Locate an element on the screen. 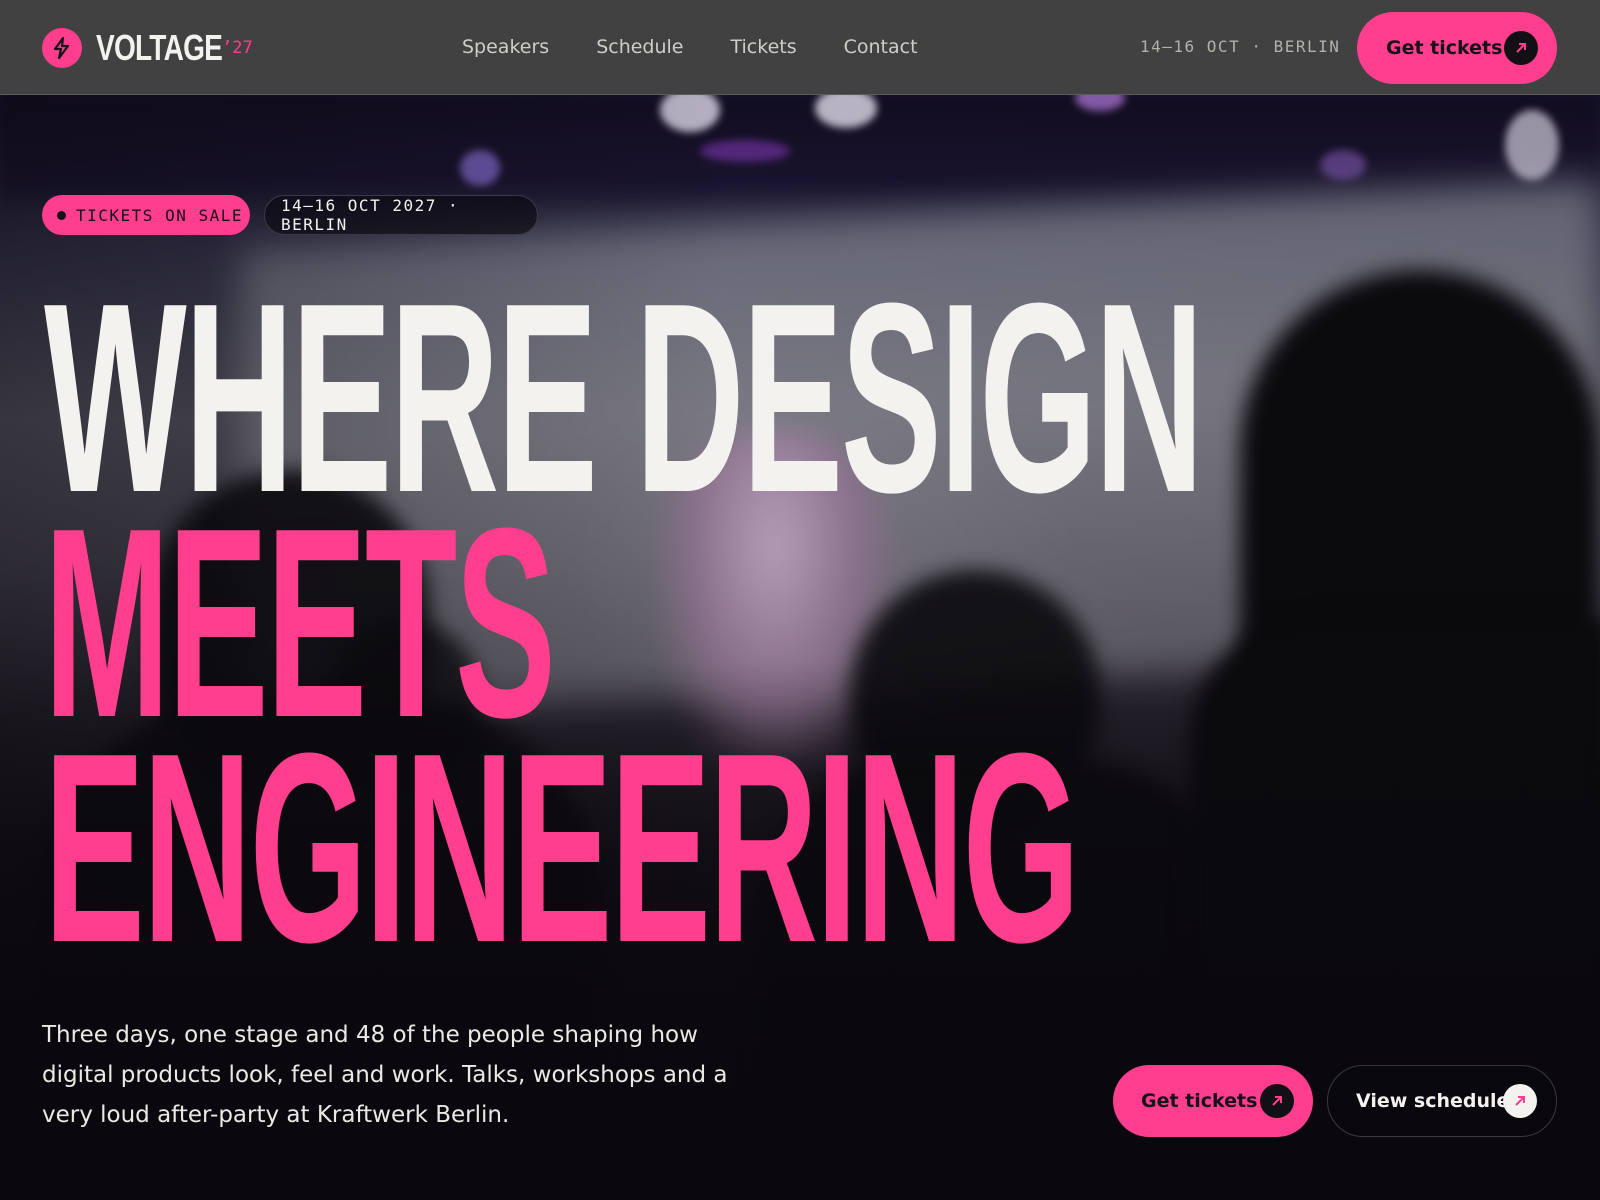 The width and height of the screenshot is (1600, 1200). view-schedule-label: View schedule is located at coordinates (1433, 1101).